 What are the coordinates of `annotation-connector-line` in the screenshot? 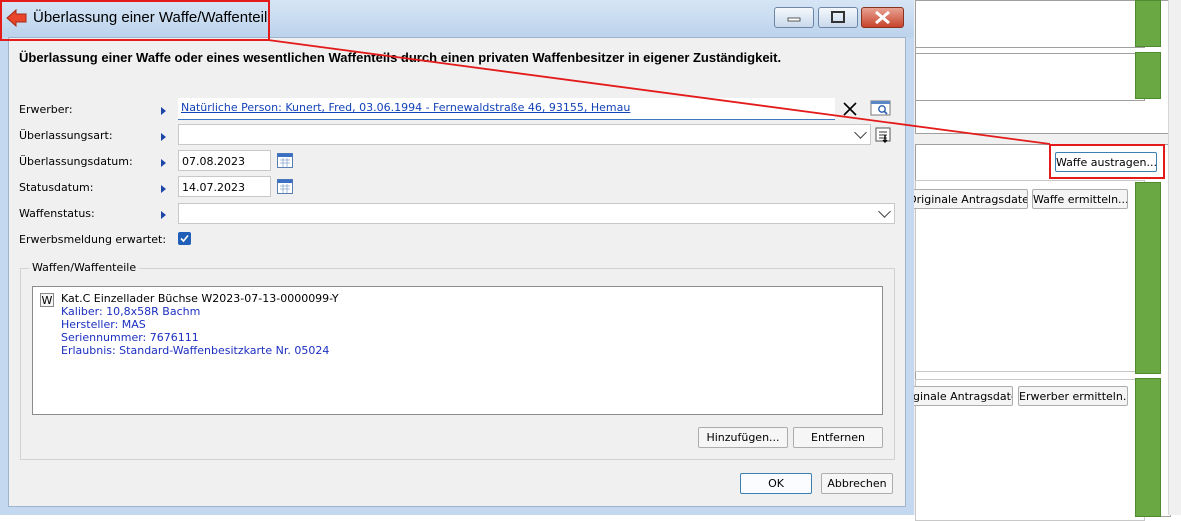 It's located at (659, 92).